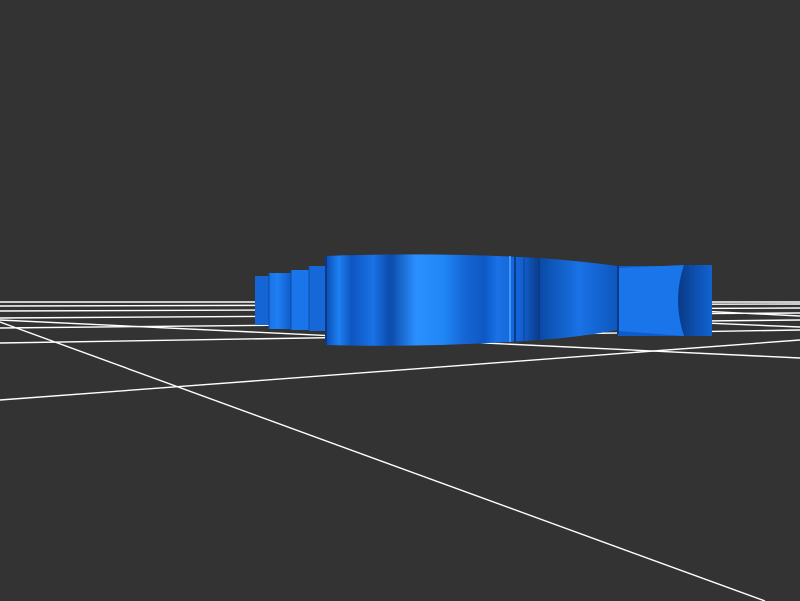 The image size is (800, 601). I want to click on model-right-band, so click(579, 299).